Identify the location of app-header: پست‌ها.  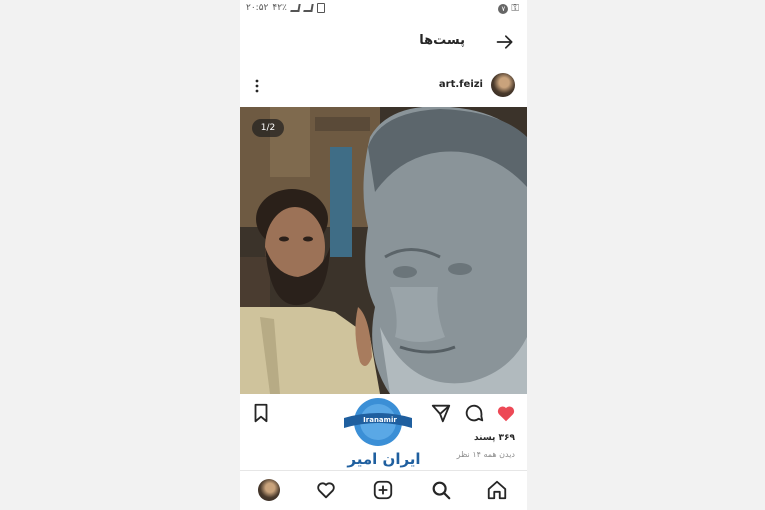
(383, 43).